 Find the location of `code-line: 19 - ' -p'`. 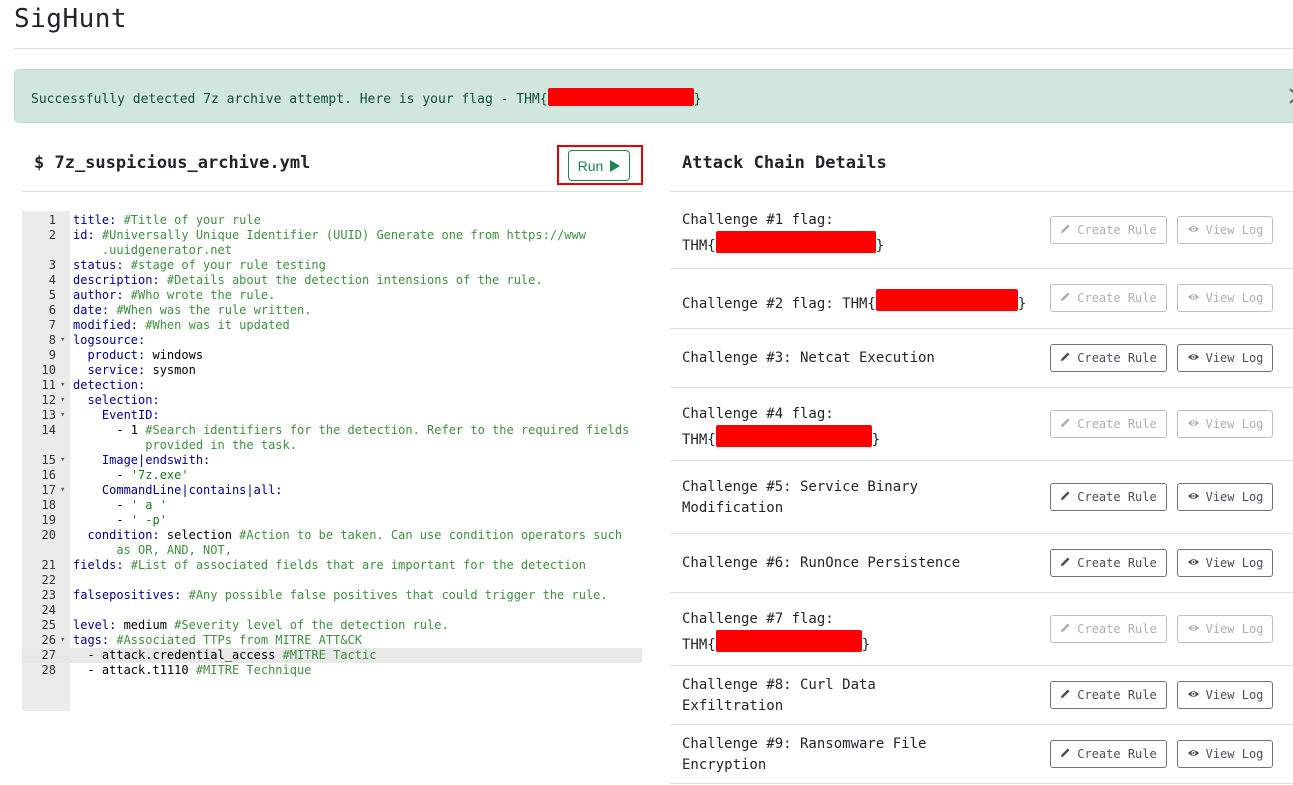

code-line: 19 - ' -p' is located at coordinates (332, 520).